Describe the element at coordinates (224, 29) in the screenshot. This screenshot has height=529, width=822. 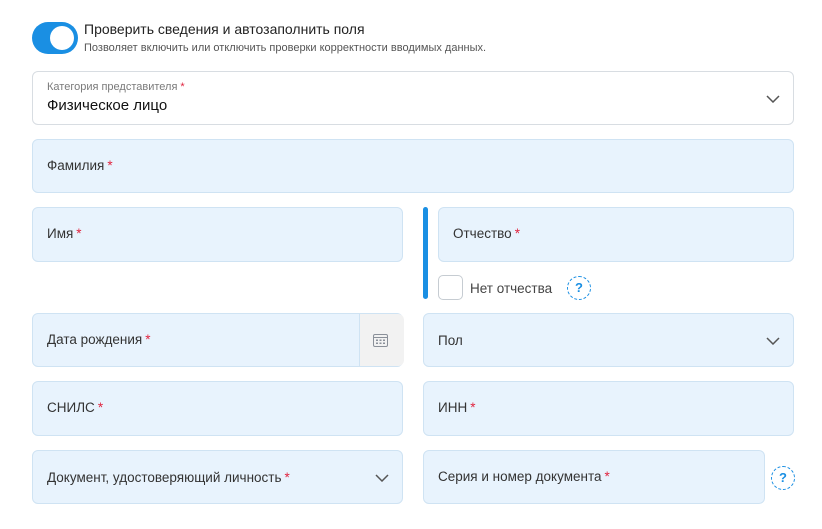
I see `toggle-title: Проверить сведения и автозаполнить поля` at that location.